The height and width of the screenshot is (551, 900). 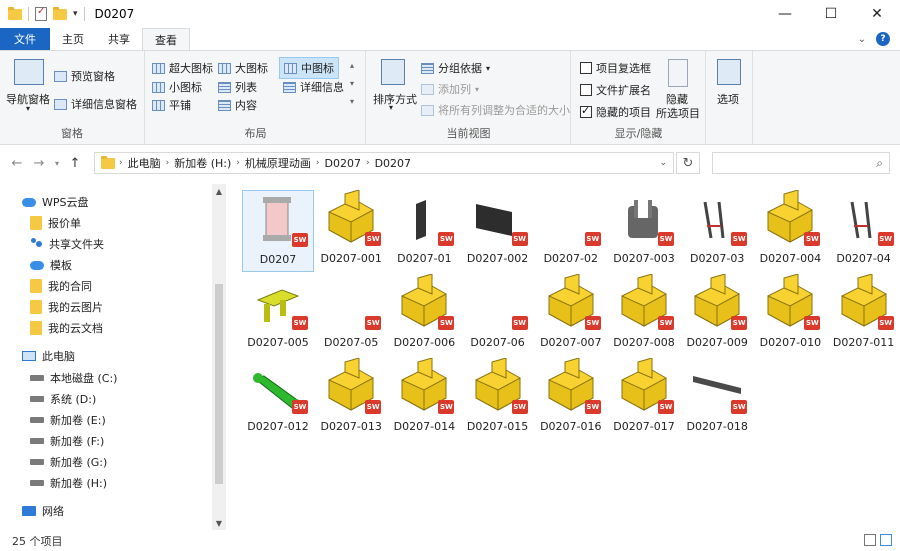 What do you see at coordinates (450, 89) in the screenshot?
I see `add-columns-button: 添加列 ▾` at bounding box center [450, 89].